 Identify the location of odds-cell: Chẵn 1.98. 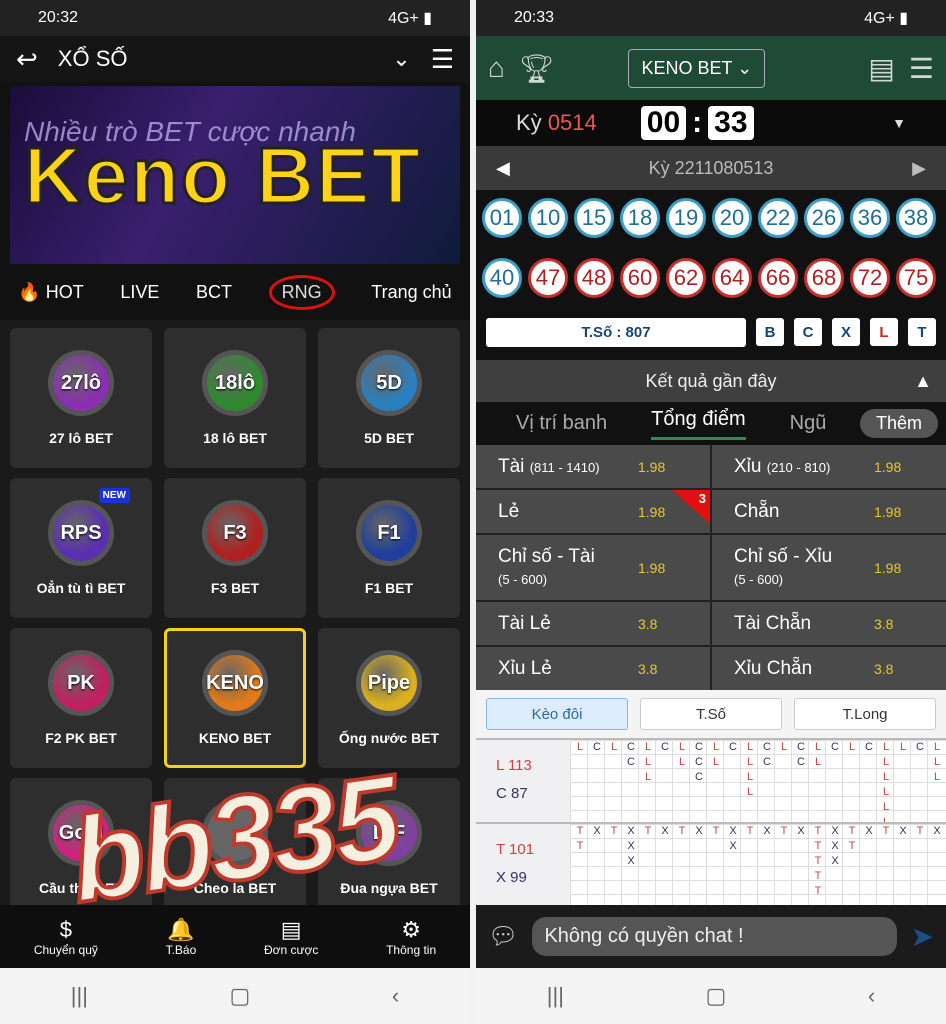
(829, 511).